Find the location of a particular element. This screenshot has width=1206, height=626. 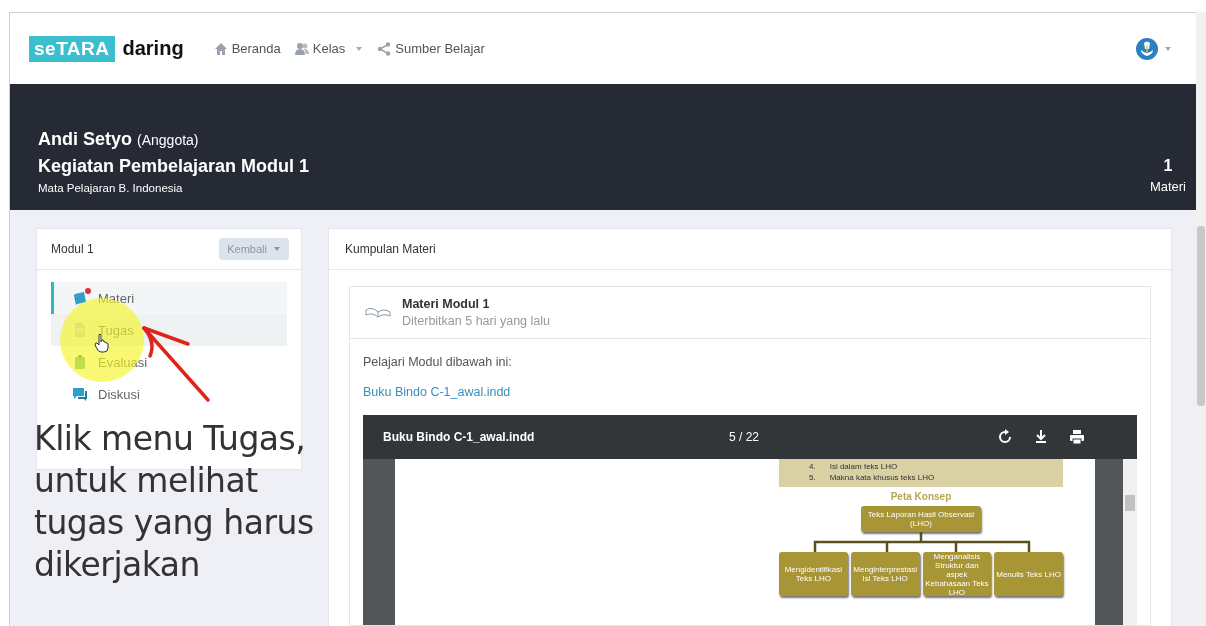

sidebar-title: Modul 1 is located at coordinates (72, 249).